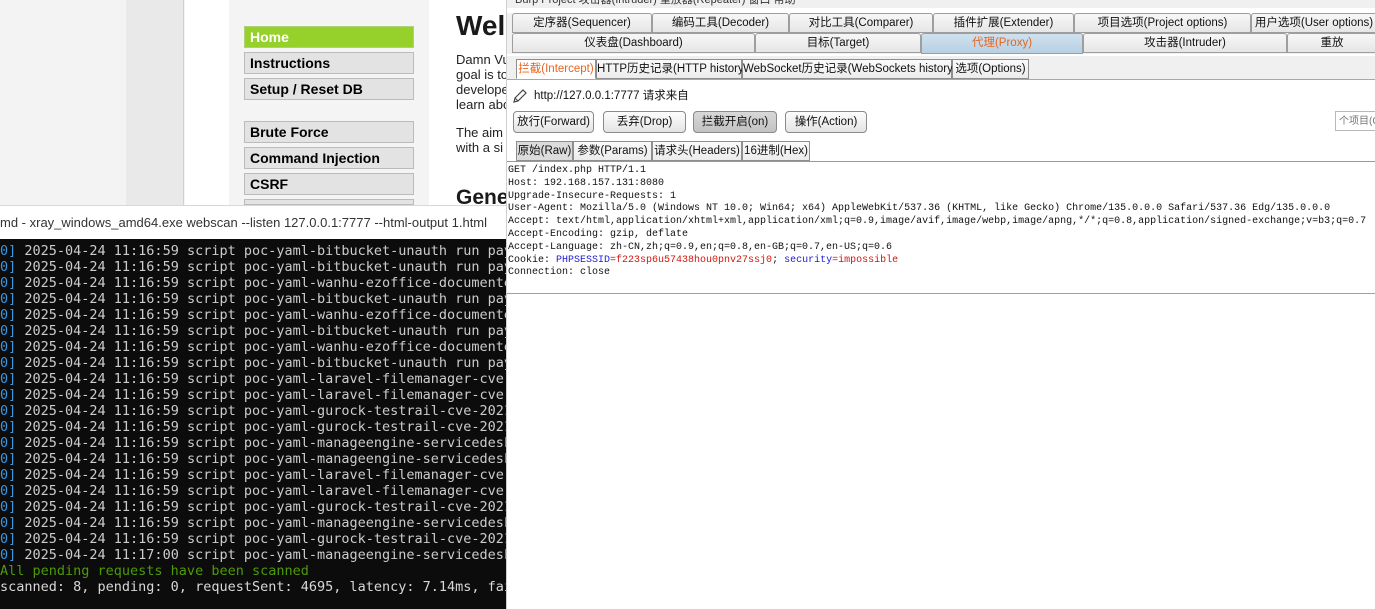  I want to click on action-button: 操作(Action), so click(826, 122).